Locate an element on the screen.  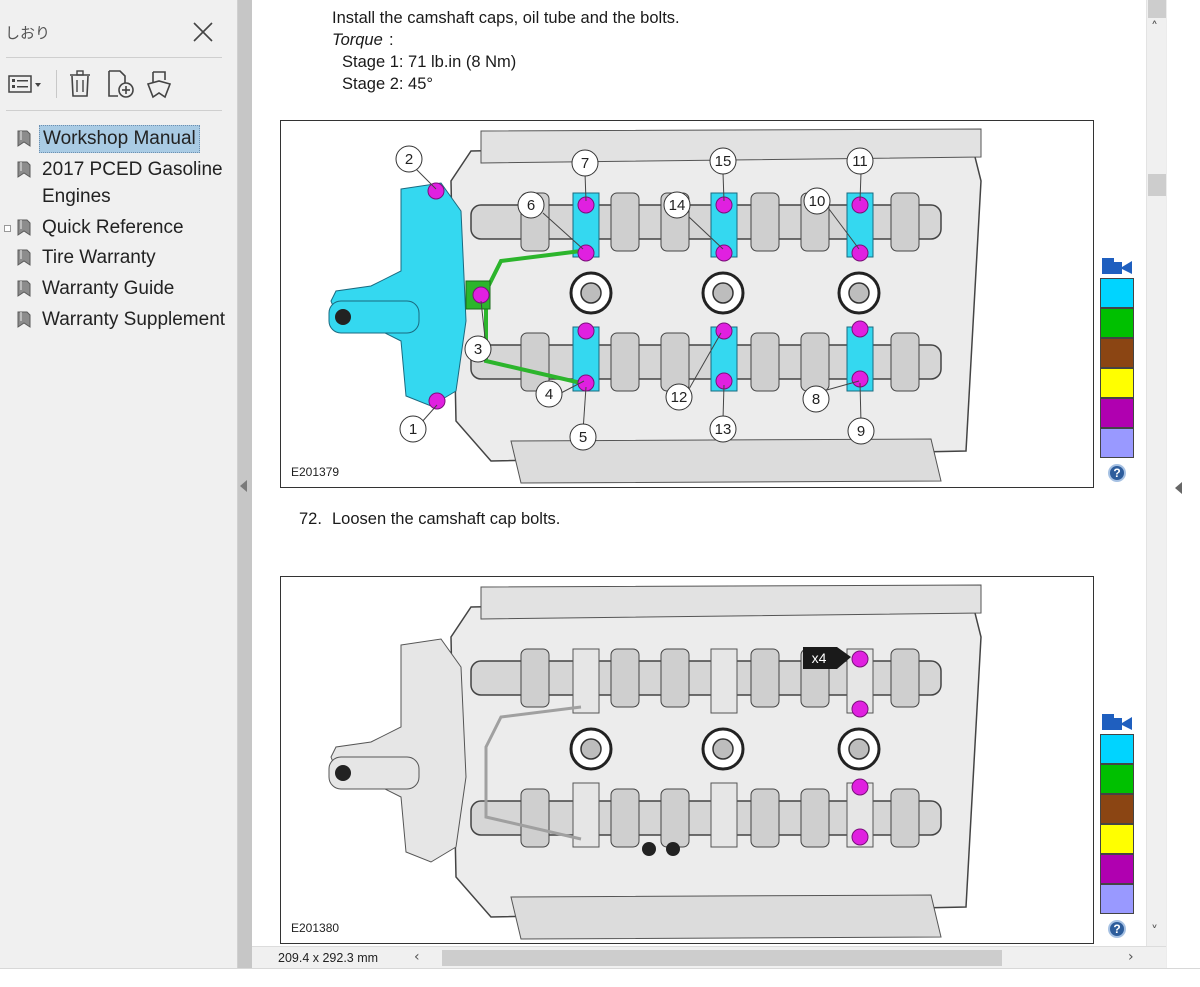
callout-9: 9 is located at coordinates (861, 431).